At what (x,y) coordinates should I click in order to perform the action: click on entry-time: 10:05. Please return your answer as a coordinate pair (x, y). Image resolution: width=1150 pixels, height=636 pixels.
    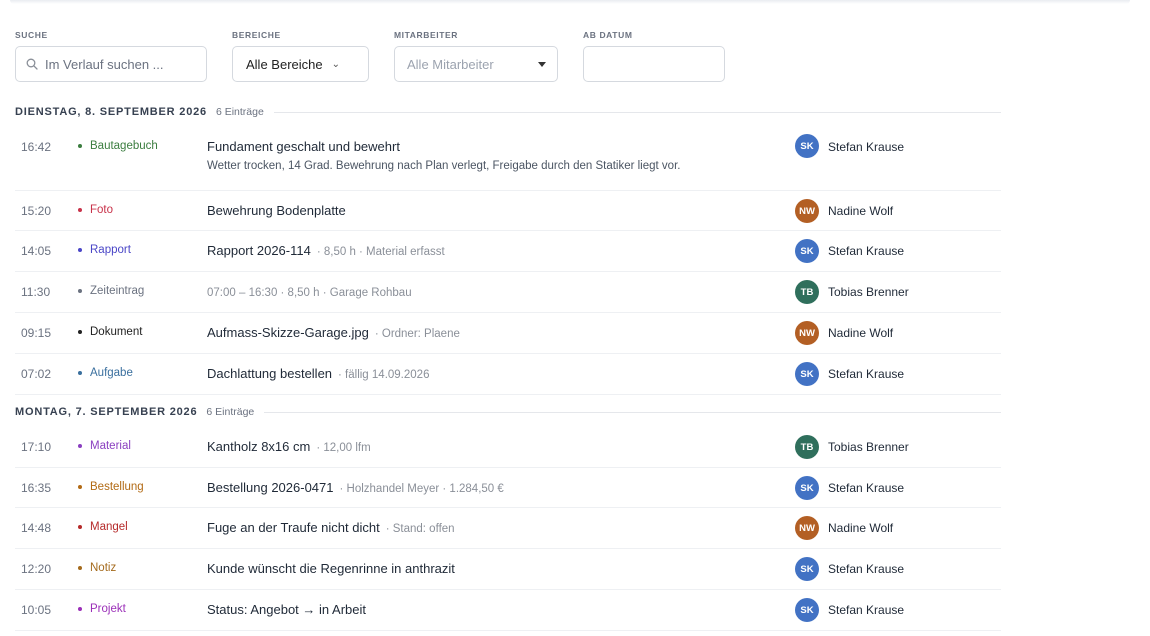
    Looking at the image, I should click on (36, 610).